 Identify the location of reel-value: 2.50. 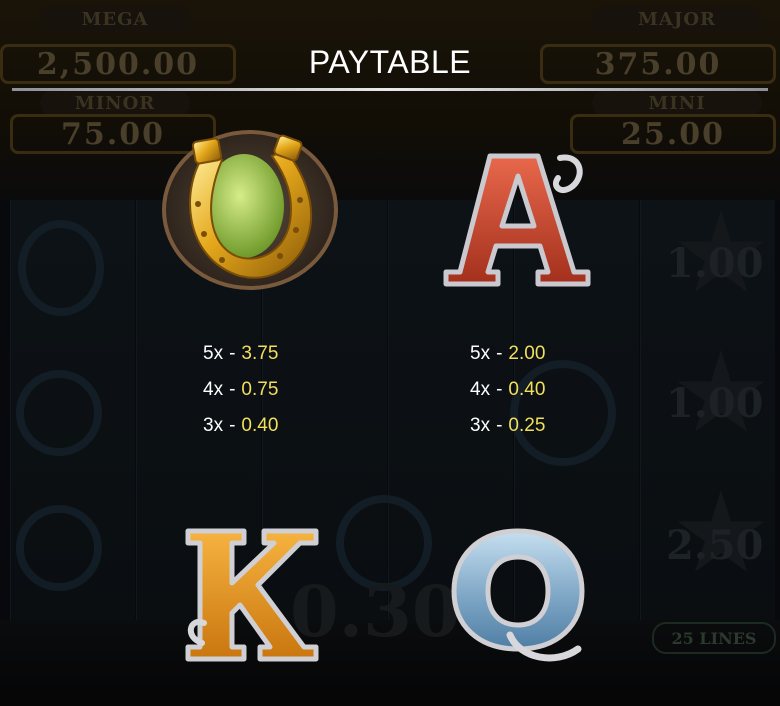
(715, 545).